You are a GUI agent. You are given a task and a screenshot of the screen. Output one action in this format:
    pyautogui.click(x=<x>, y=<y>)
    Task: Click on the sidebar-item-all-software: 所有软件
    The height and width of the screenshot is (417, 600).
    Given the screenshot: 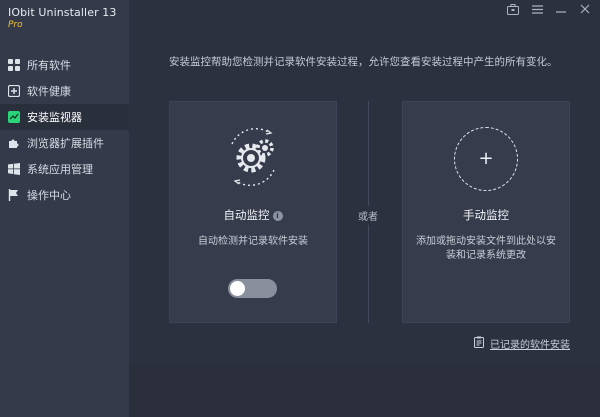 What is the action you would take?
    pyautogui.click(x=64, y=65)
    